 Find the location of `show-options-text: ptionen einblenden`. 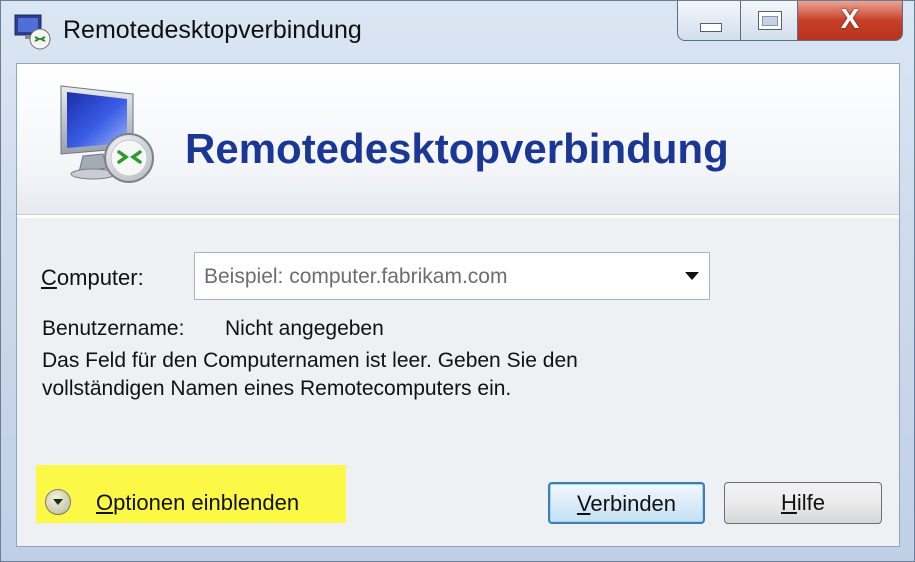

show-options-text: ptionen einblenden is located at coordinates (206, 502).